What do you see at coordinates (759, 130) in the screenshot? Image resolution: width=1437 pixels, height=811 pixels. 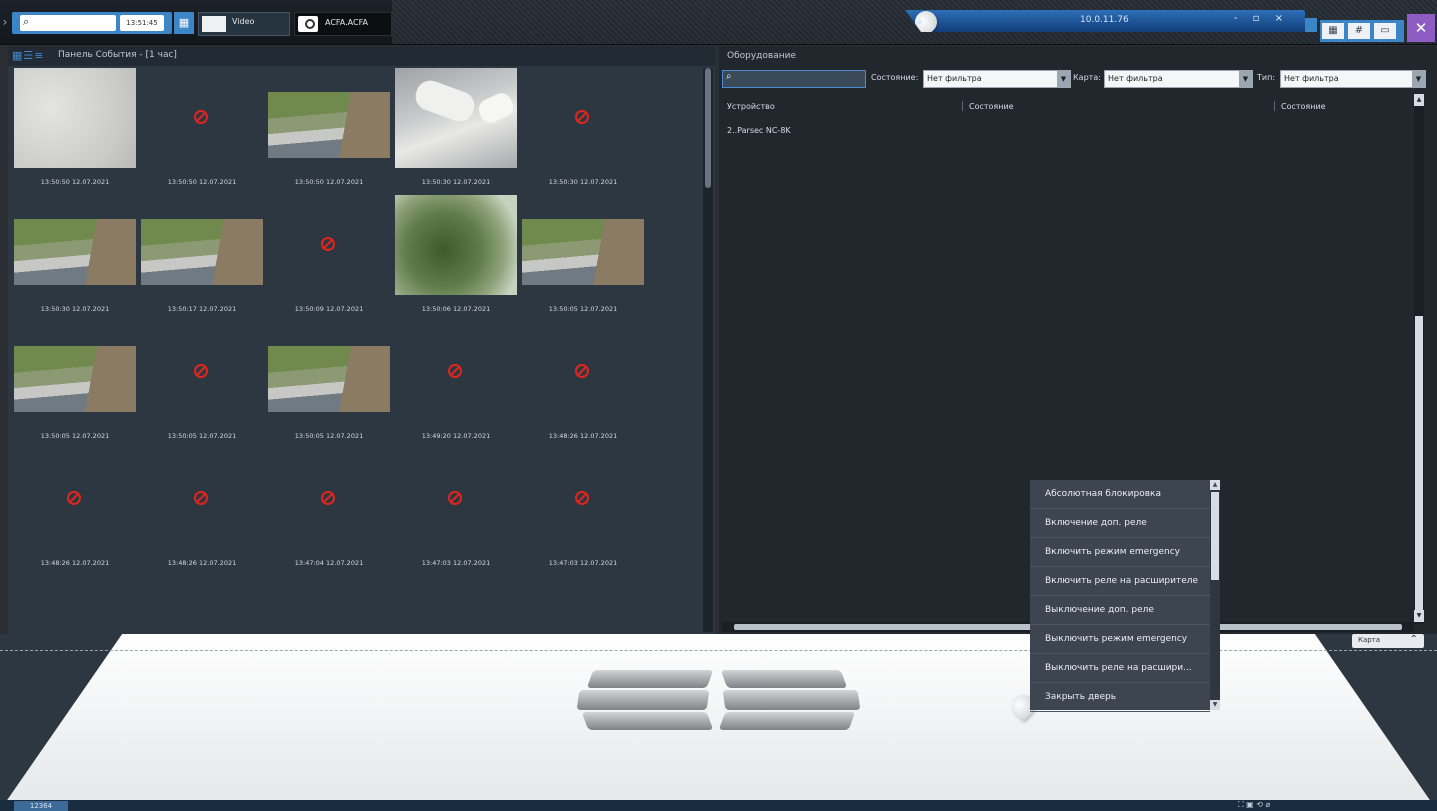 I see `table-row: 2..Parsec NC-8K` at bounding box center [759, 130].